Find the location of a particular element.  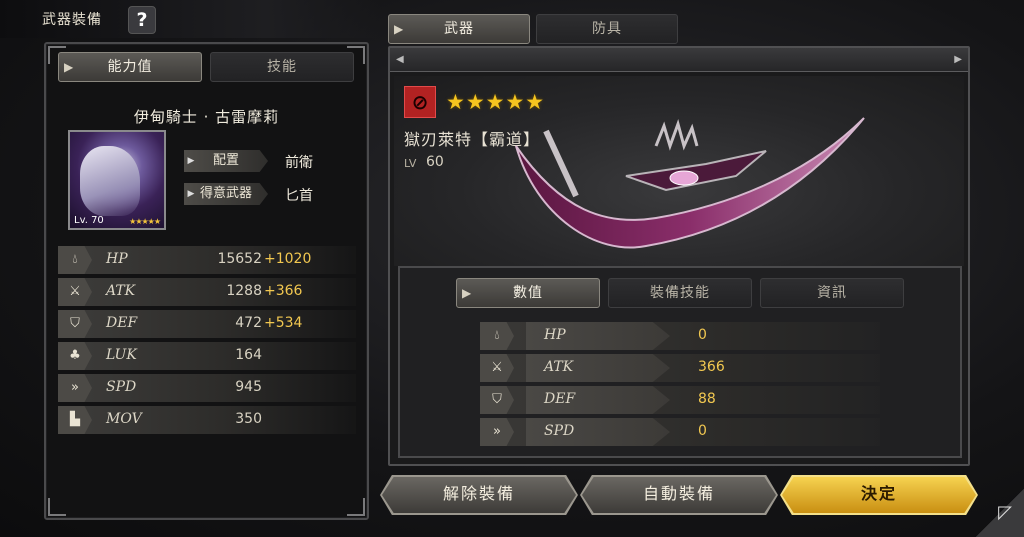

tab-stats: ▶ 能力值 is located at coordinates (130, 67).